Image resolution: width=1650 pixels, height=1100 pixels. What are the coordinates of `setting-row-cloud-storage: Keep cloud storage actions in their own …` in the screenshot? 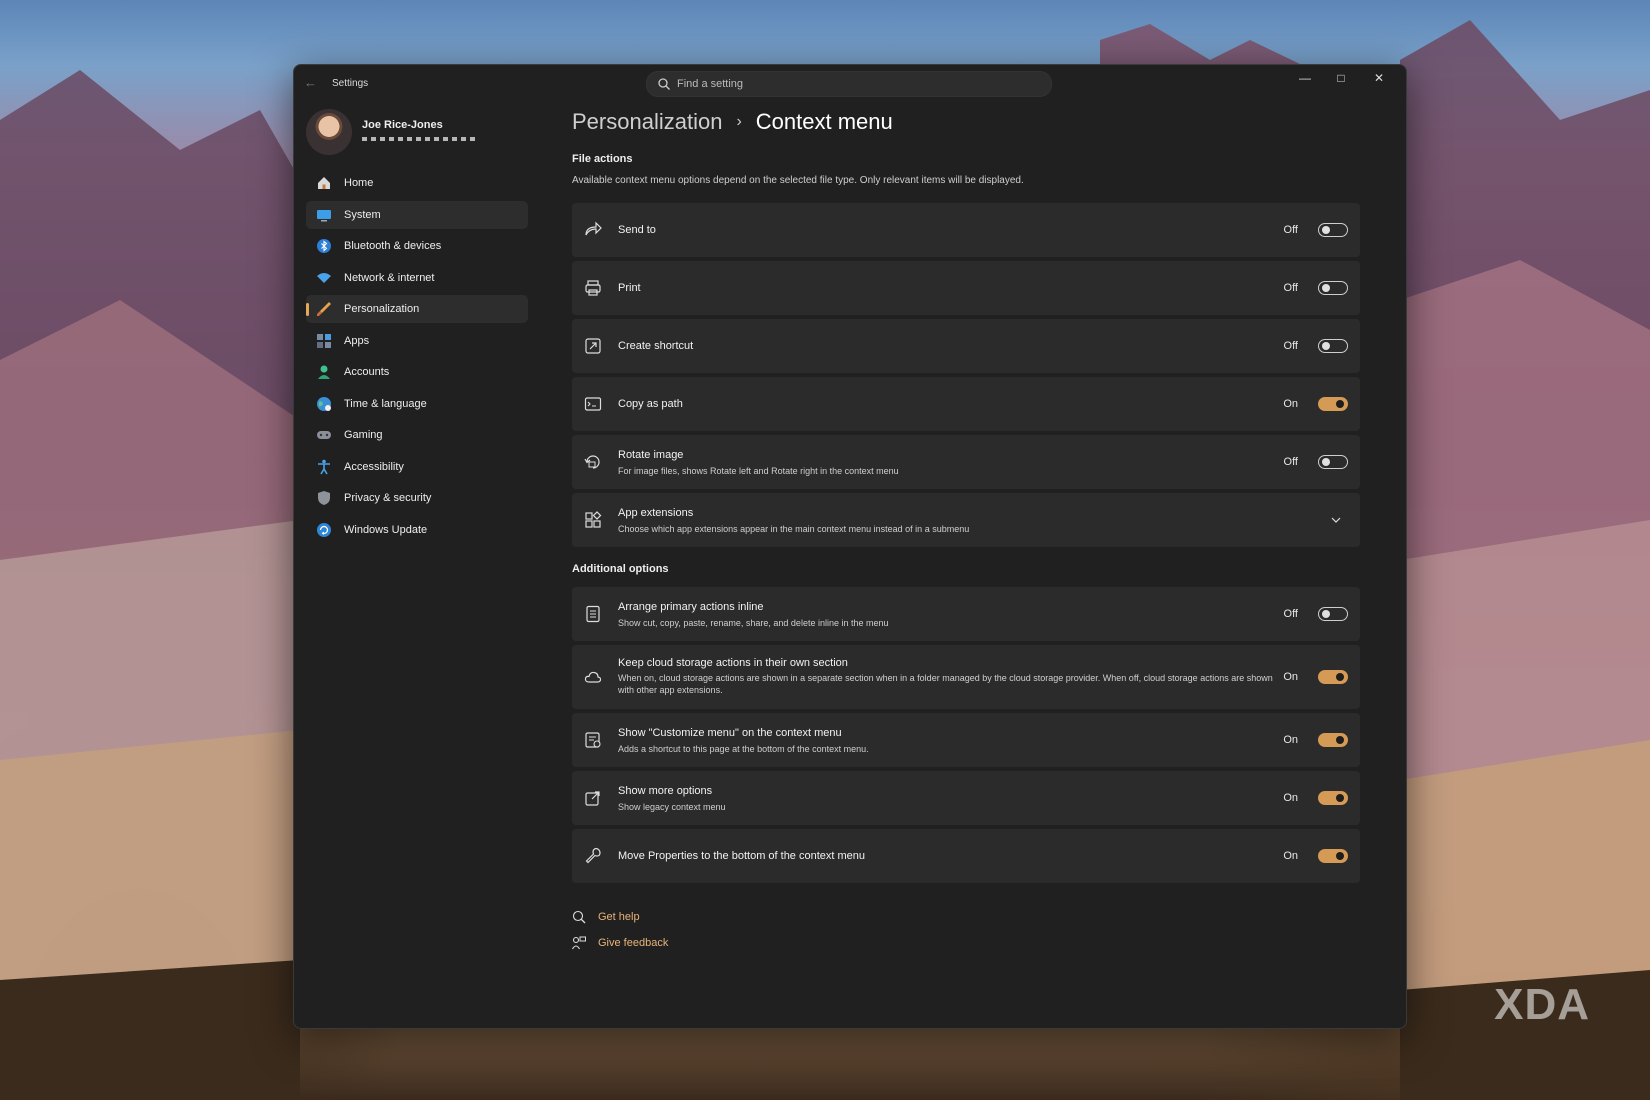 It's located at (966, 677).